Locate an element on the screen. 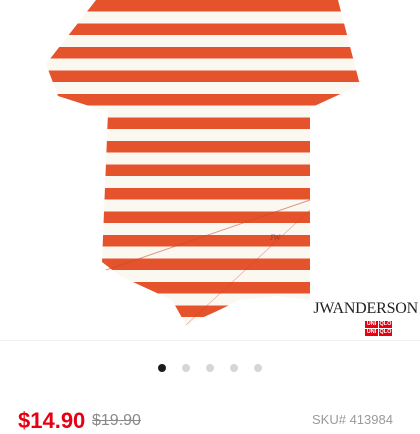 The height and width of the screenshot is (434, 420). store-logo: UNI QLO UNI QLO is located at coordinates (379, 328).